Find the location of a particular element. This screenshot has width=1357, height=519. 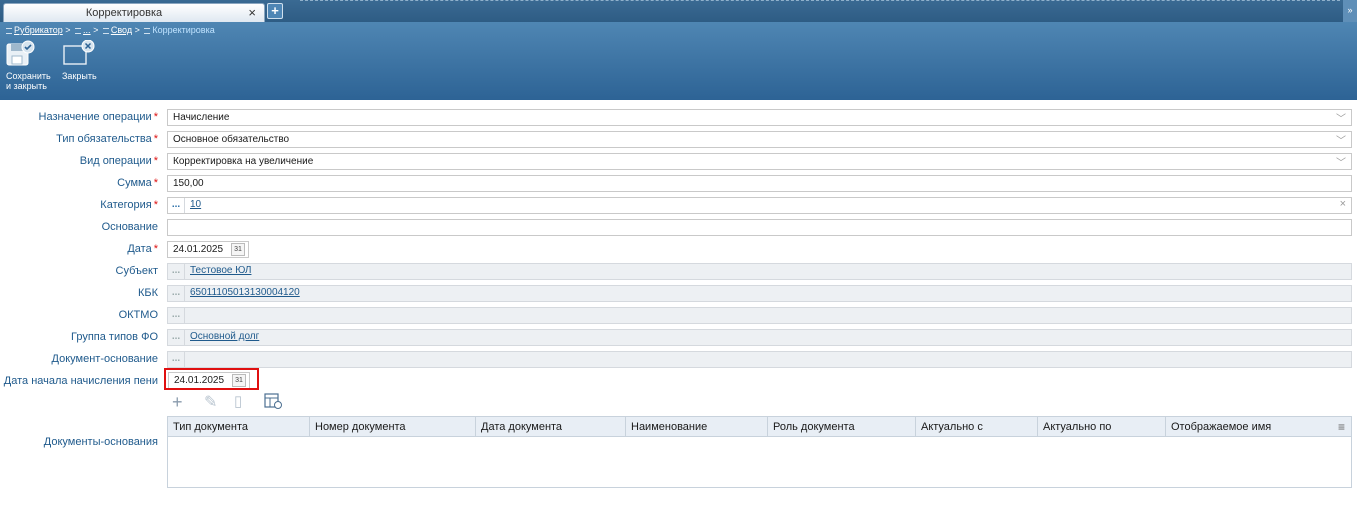

breadcrumb-item: Рубрикатор is located at coordinates (38, 30).